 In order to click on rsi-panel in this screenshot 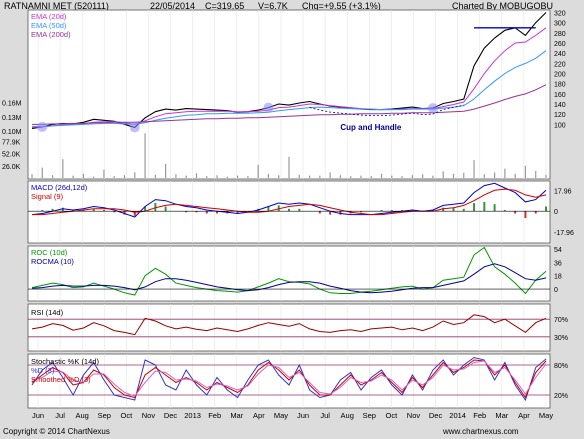, I will do `click(289, 327)`.